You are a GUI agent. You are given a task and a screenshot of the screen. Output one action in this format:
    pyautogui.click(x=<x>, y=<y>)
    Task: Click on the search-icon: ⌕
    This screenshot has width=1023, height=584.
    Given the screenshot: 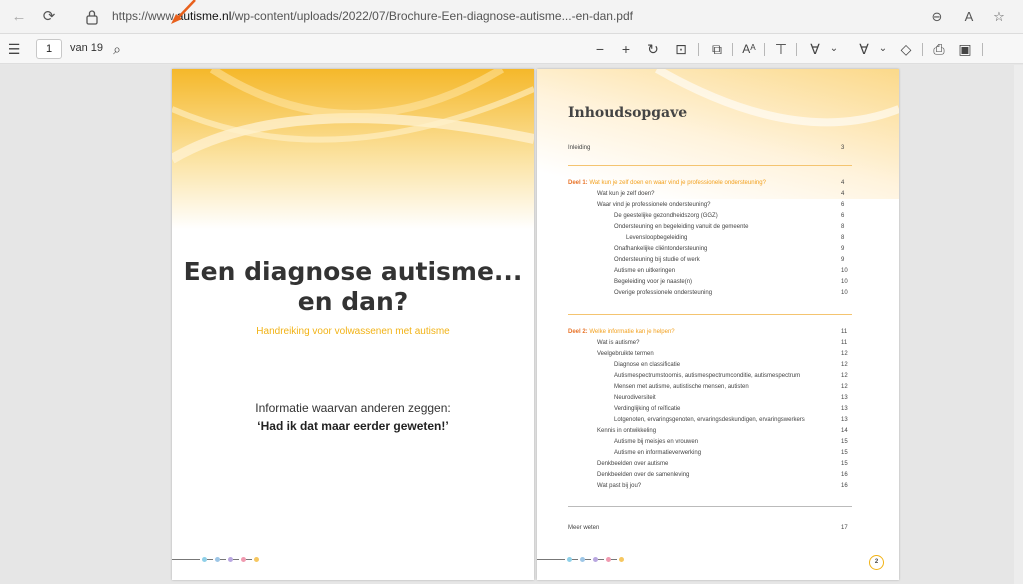 What is the action you would take?
    pyautogui.click(x=117, y=49)
    